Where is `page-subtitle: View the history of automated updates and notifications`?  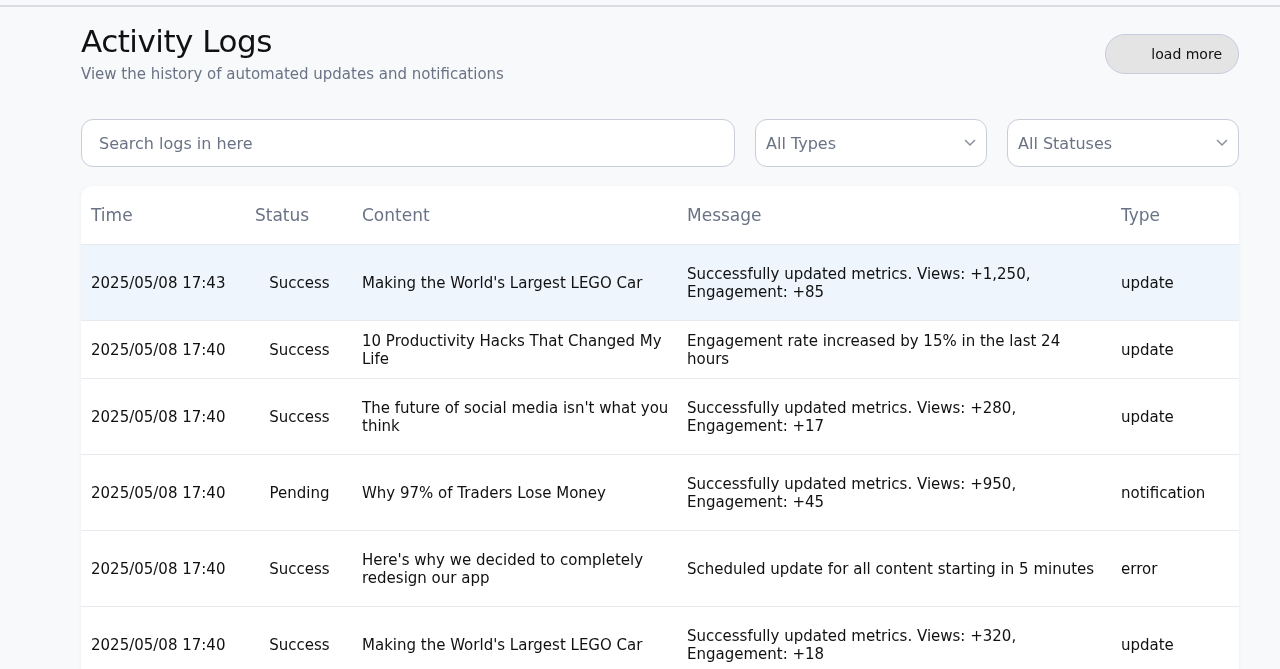 page-subtitle: View the history of automated updates and notifications is located at coordinates (292, 74).